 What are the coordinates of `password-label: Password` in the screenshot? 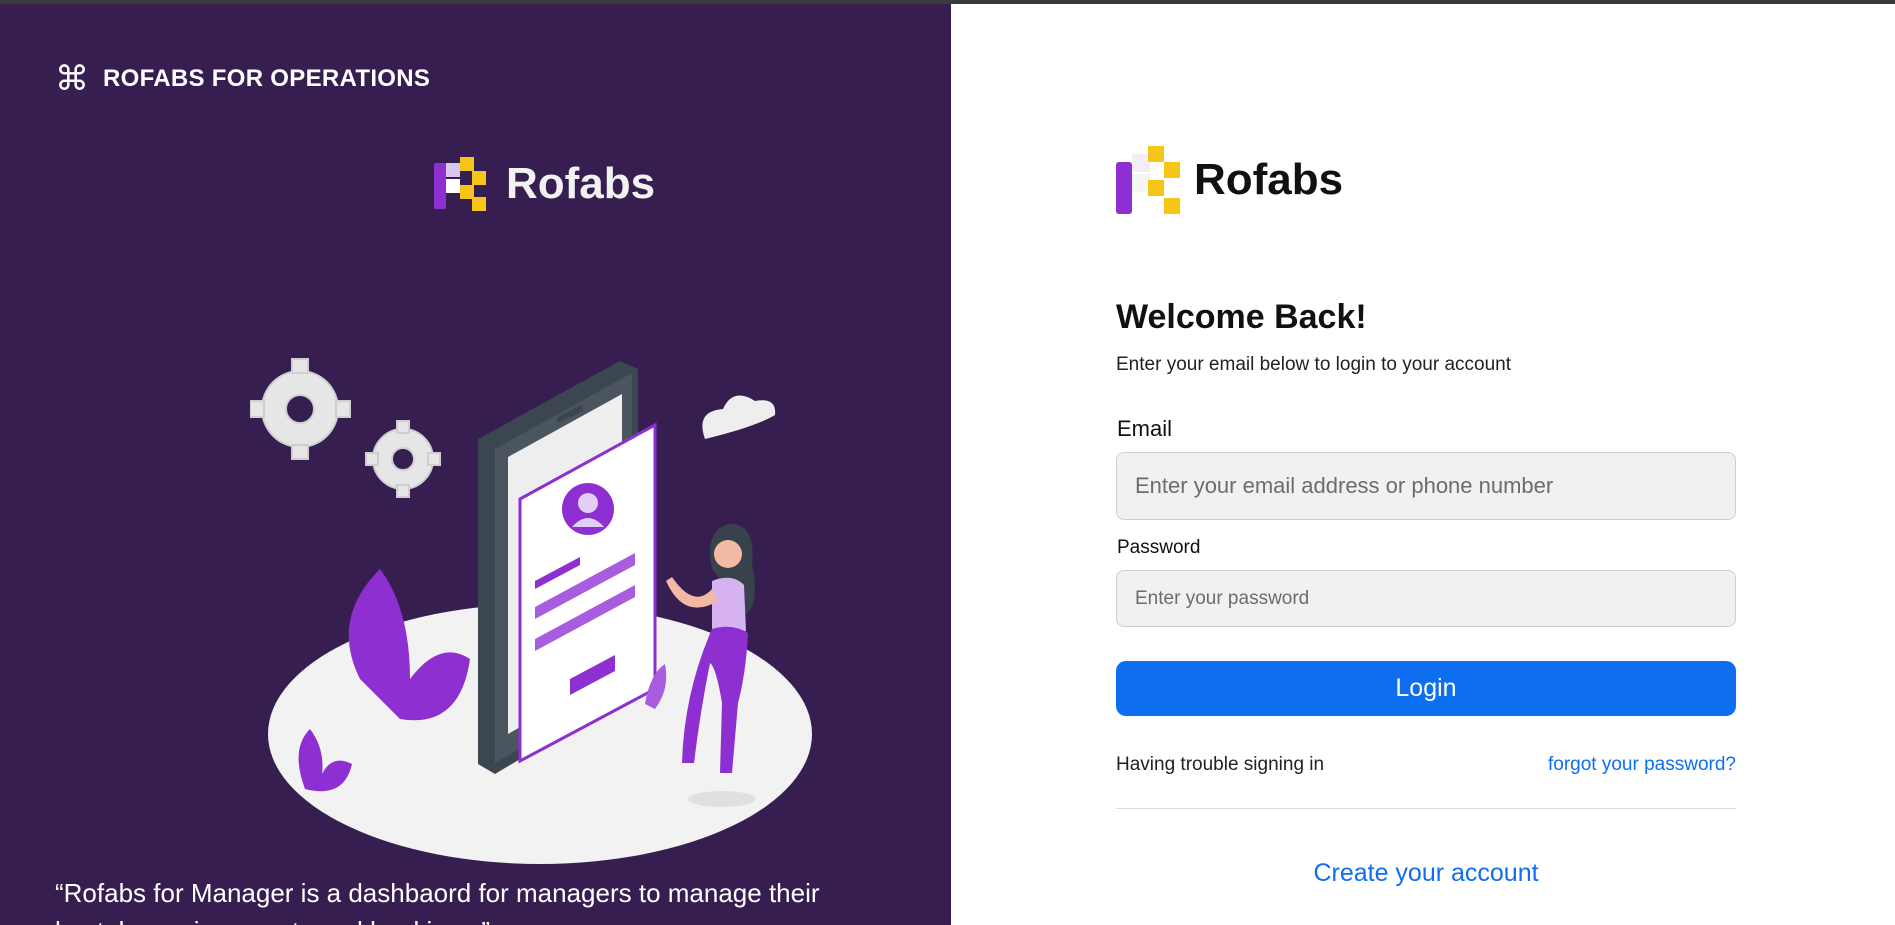 It's located at (1159, 547).